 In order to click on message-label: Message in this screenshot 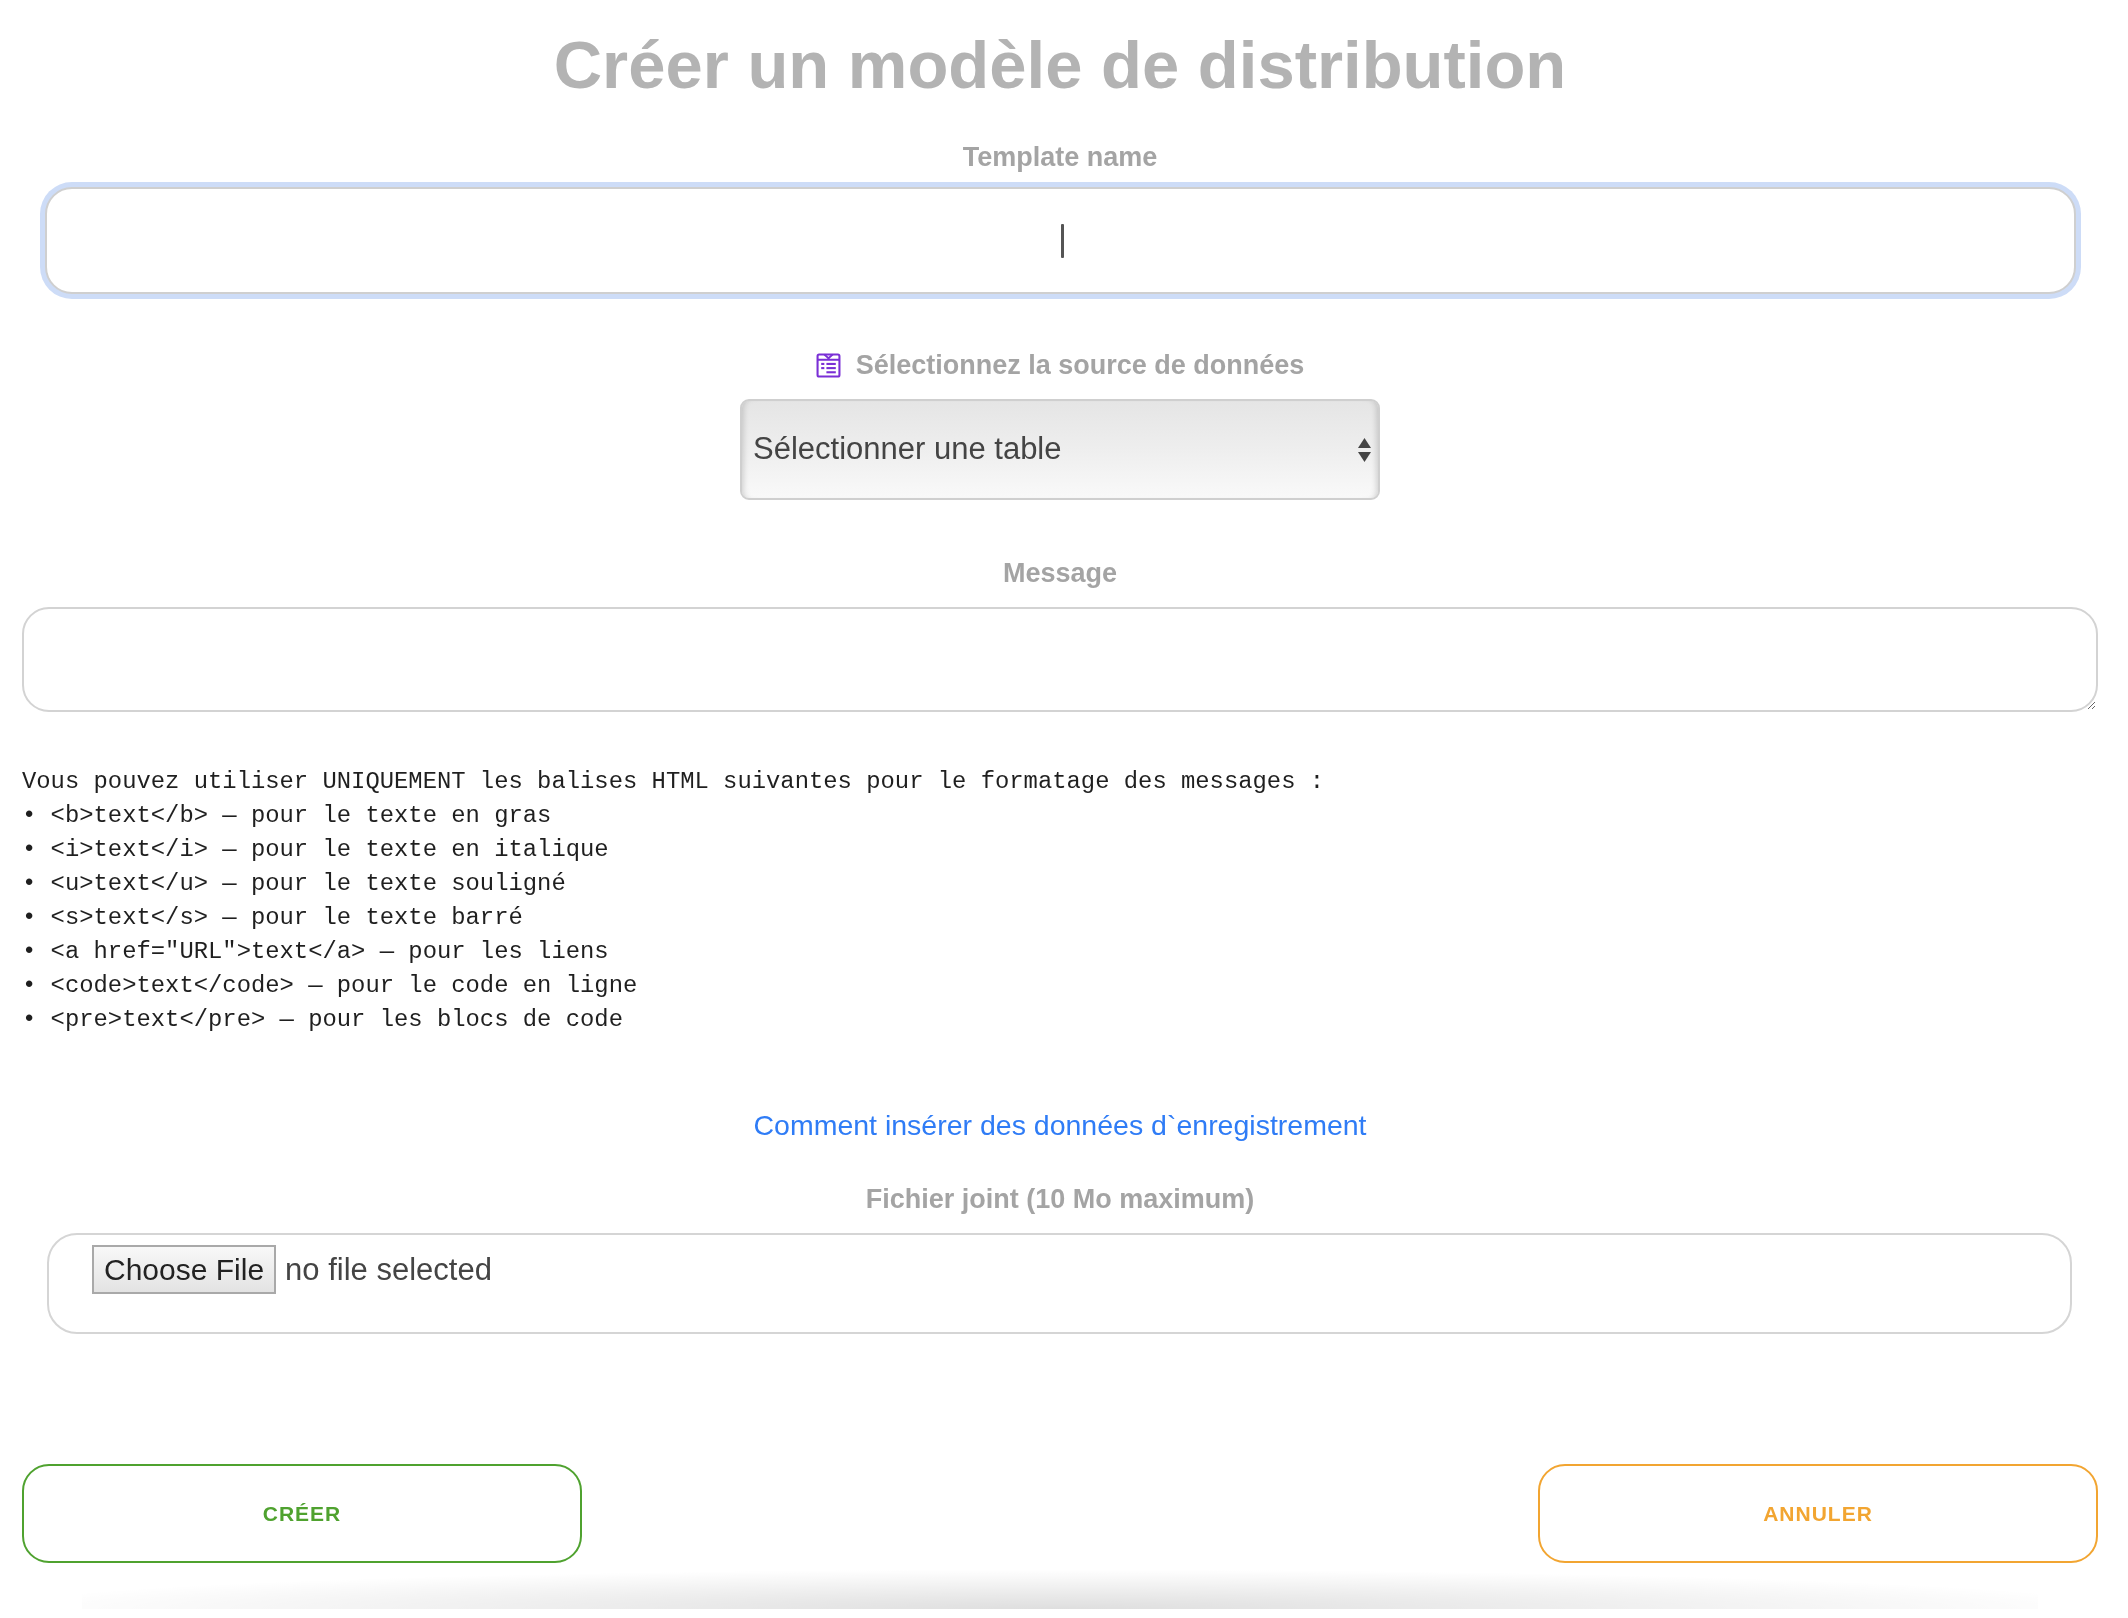, I will do `click(1060, 573)`.